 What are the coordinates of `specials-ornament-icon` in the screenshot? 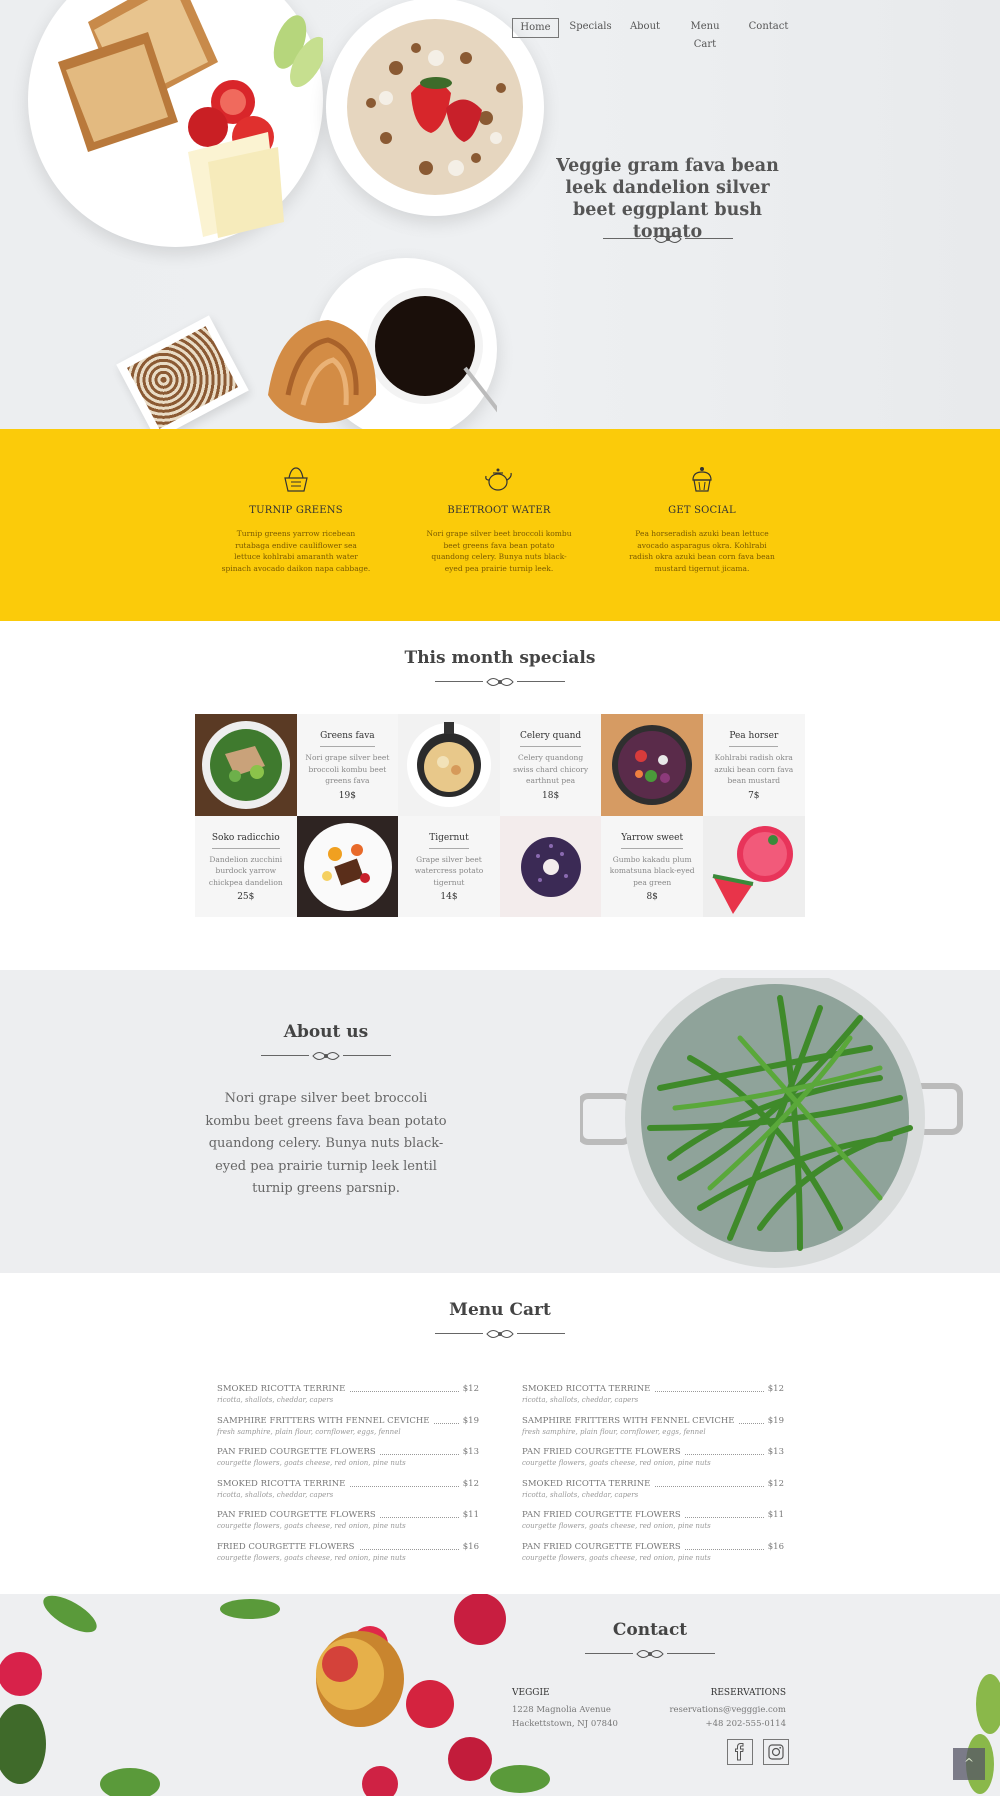 It's located at (500, 682).